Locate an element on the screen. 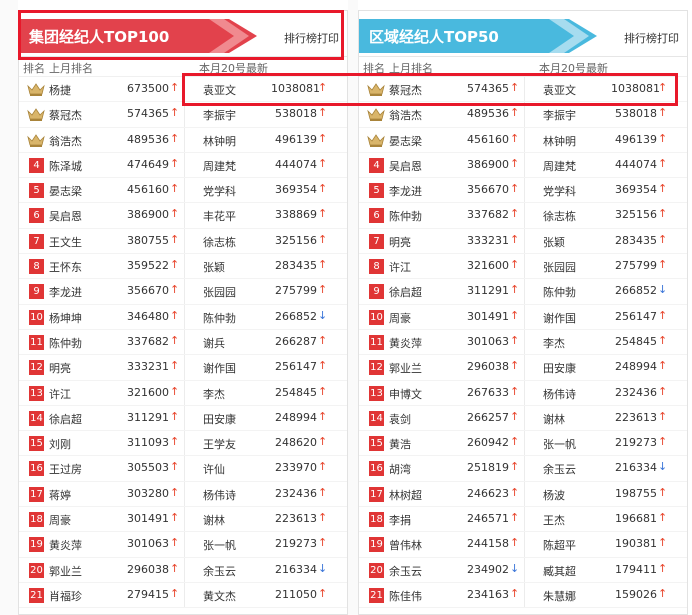 This screenshot has height=615, width=692. current-agent-value: 233970 is located at coordinates (296, 468).